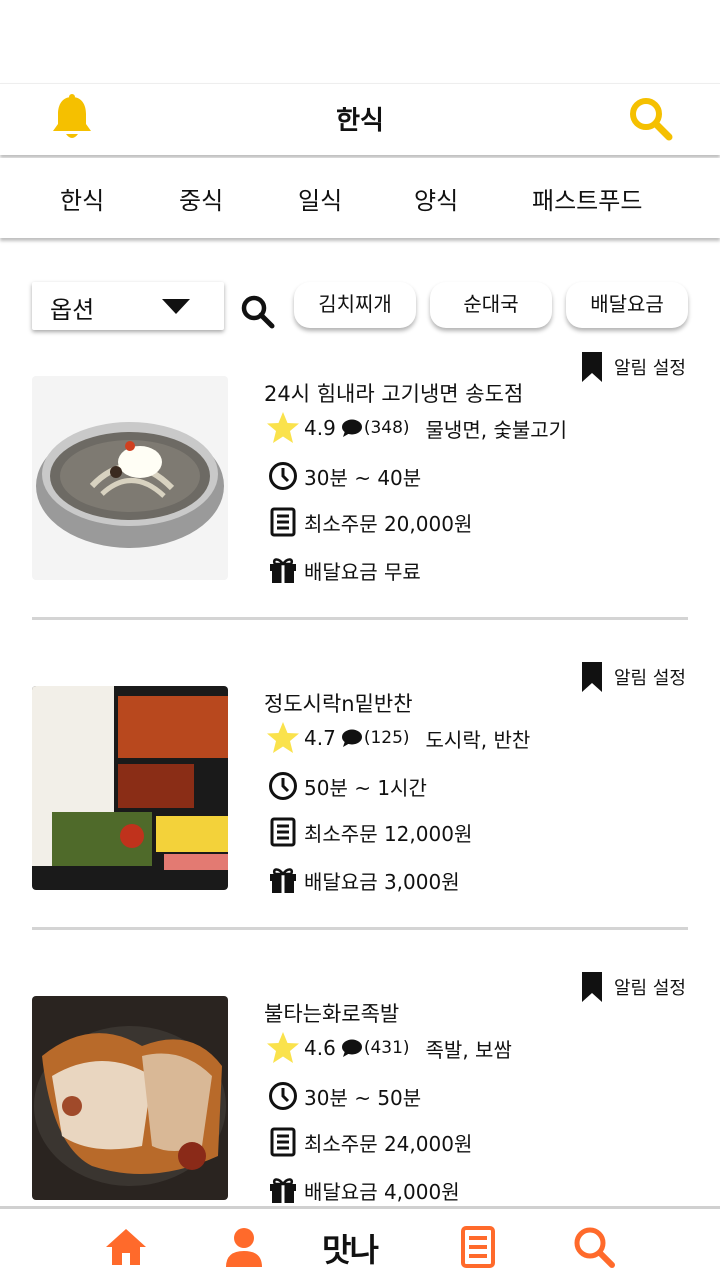 This screenshot has width=720, height=1280. Describe the element at coordinates (478, 739) in the screenshot. I see `menu-tags: 도시락, 반찬` at that location.